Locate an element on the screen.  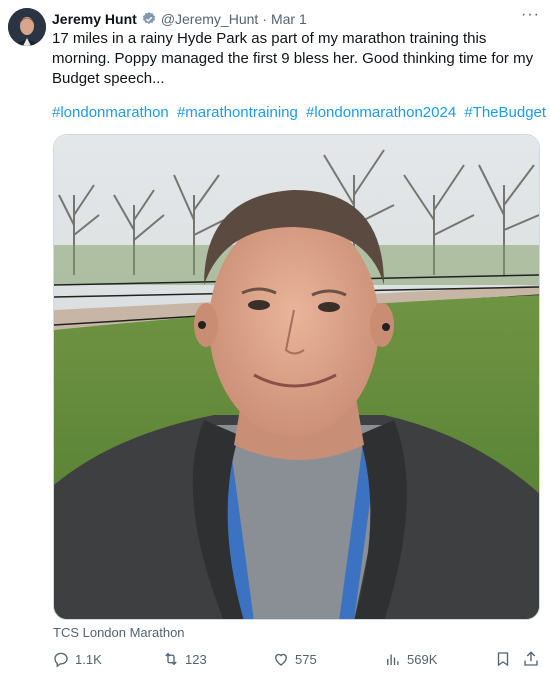
author-name: Jeremy Hunt is located at coordinates (94, 19).